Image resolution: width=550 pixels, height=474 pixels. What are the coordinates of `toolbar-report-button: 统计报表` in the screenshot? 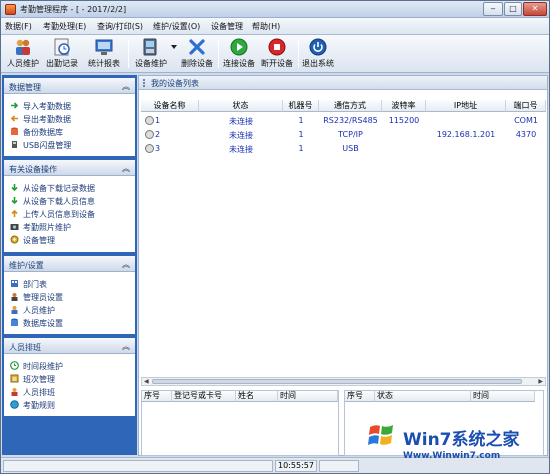 It's located at (104, 54).